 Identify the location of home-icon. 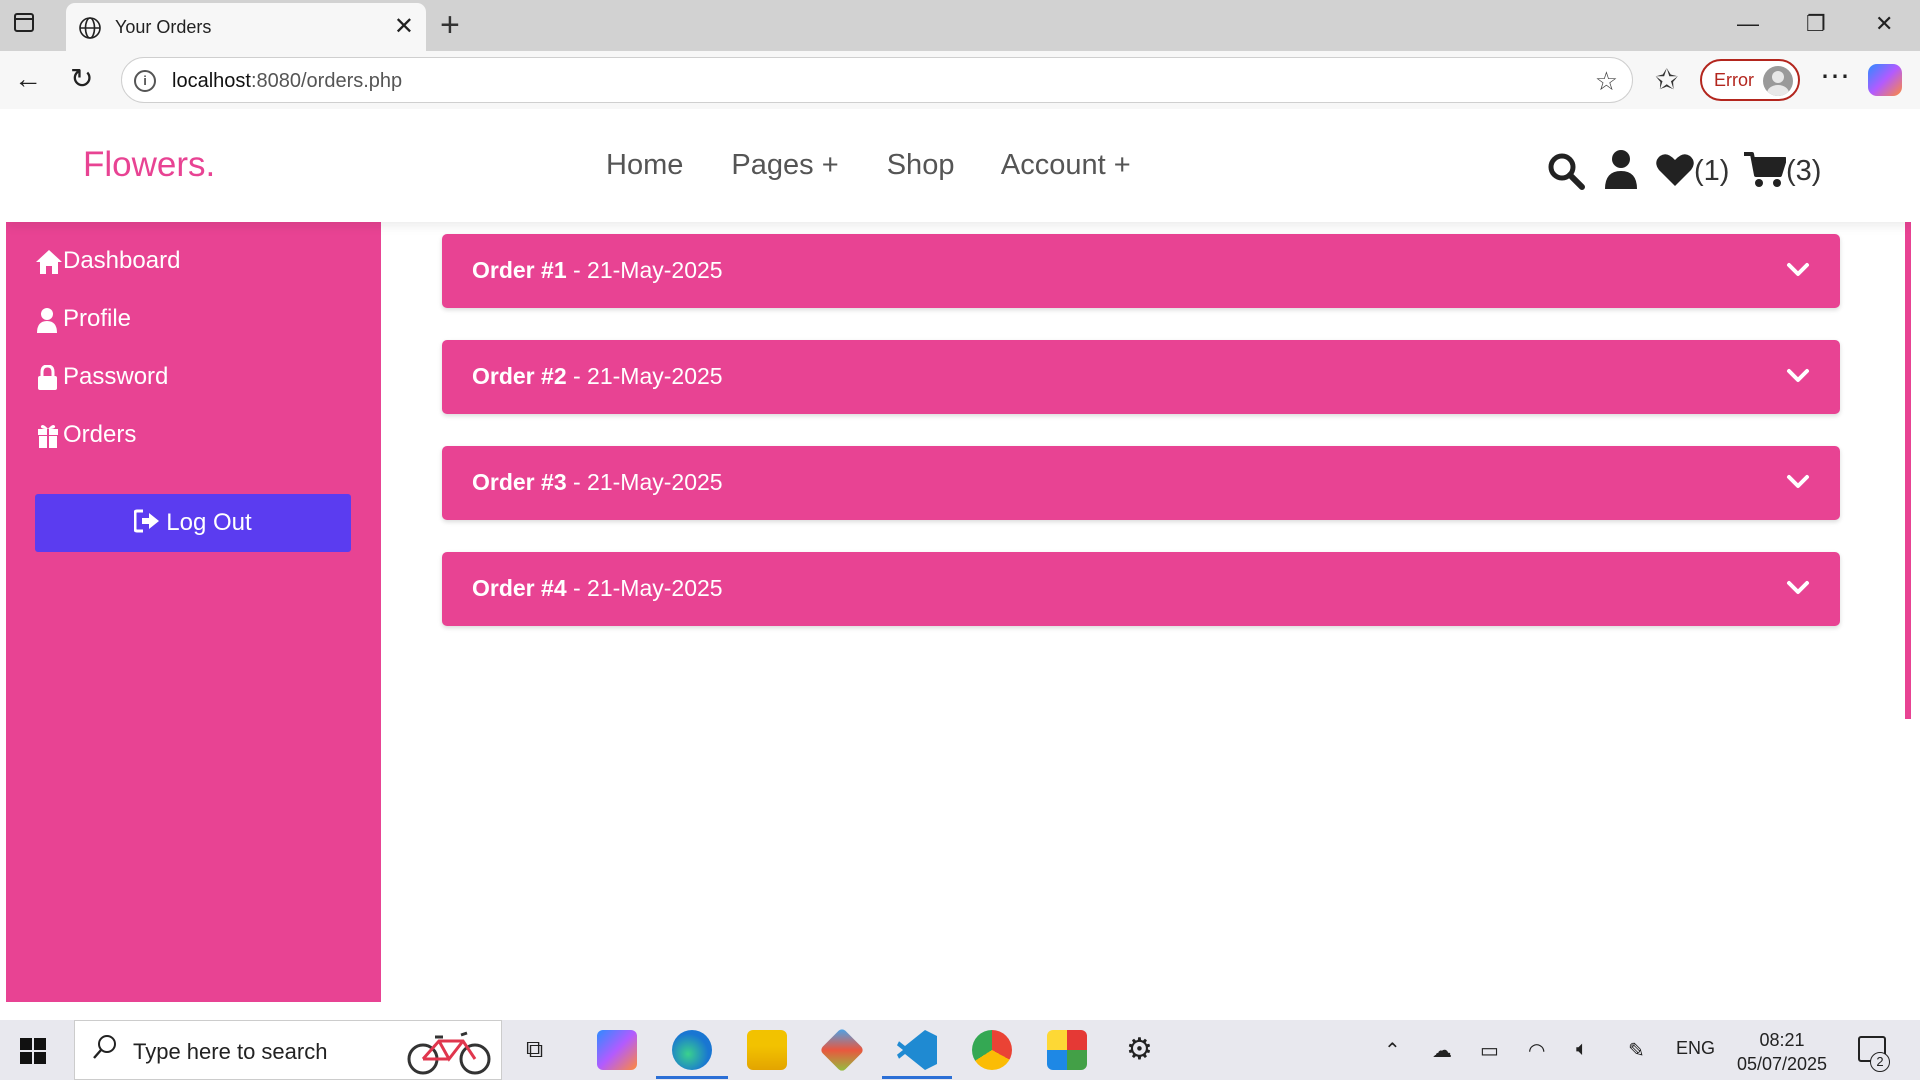
(49, 261).